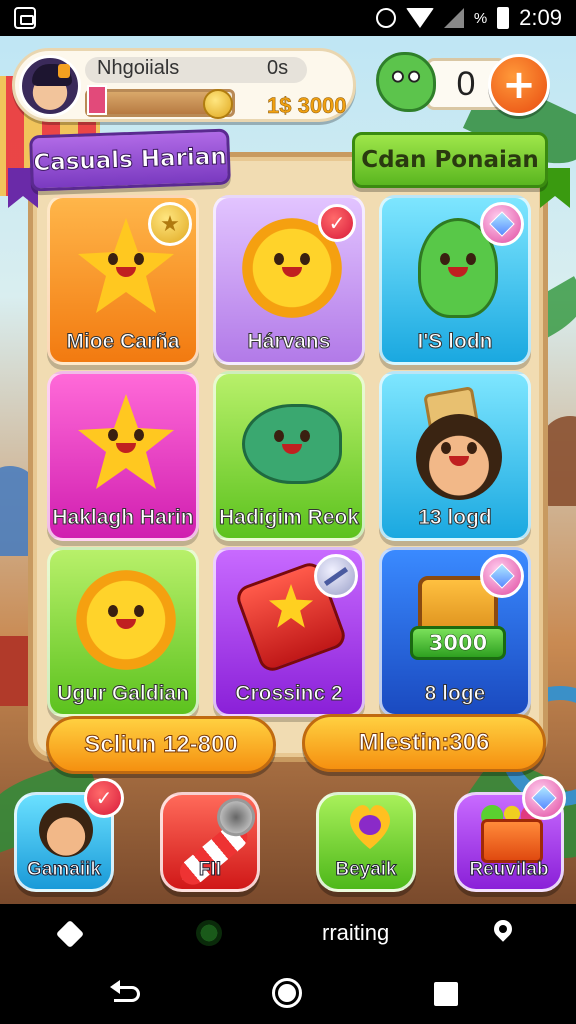 Image resolution: width=576 pixels, height=1024 pixels. Describe the element at coordinates (170, 224) in the screenshot. I see `coin-badge-icon: ★` at that location.